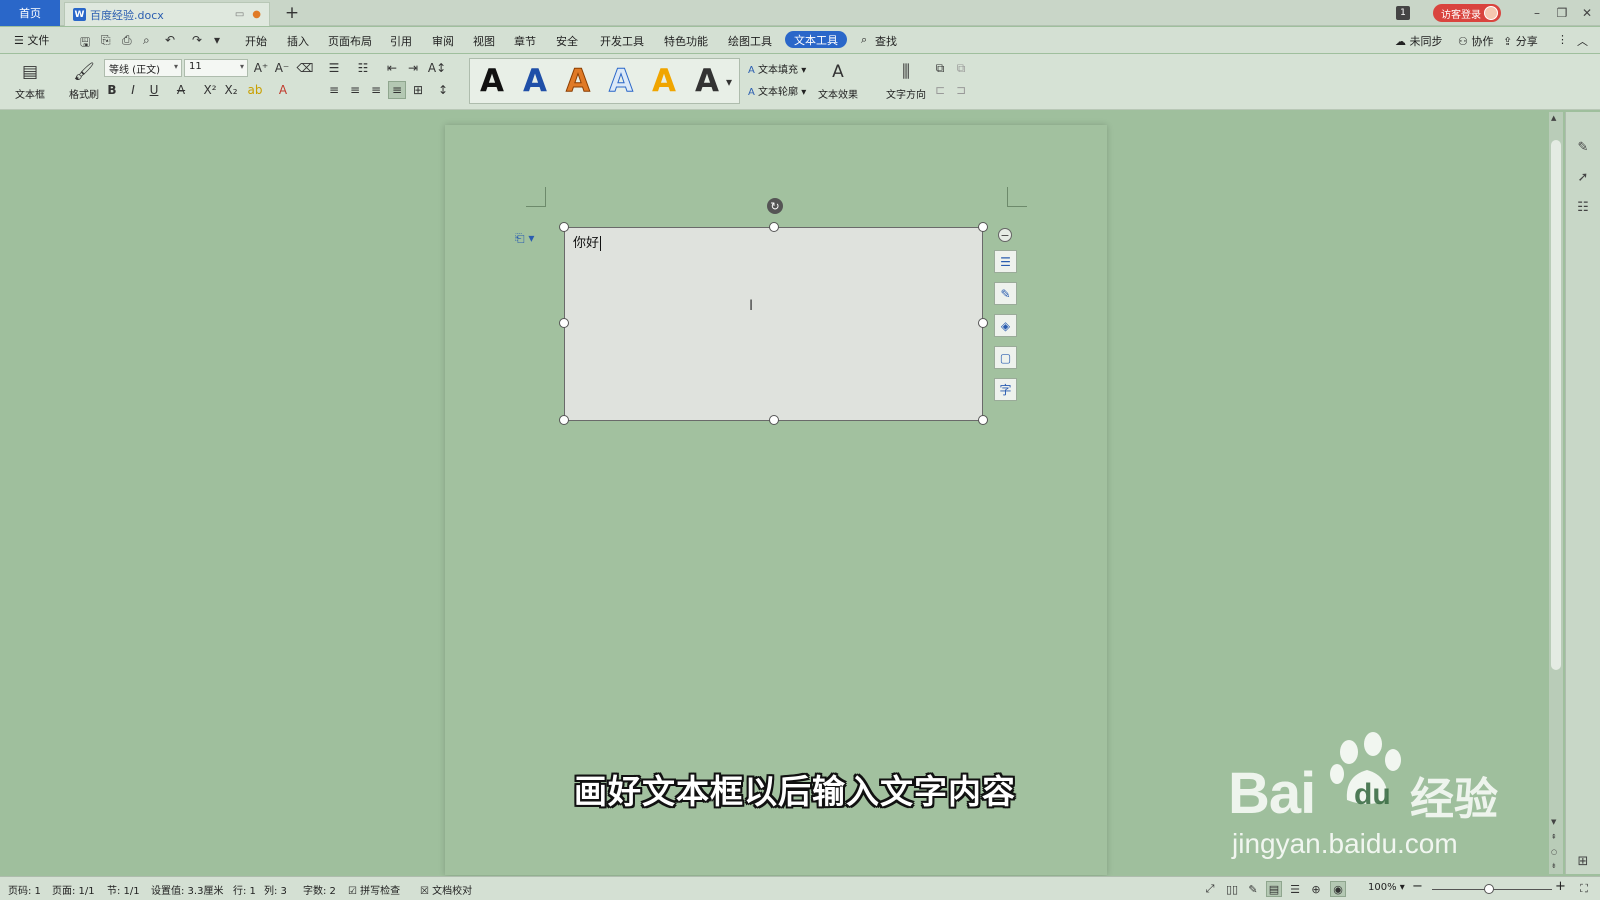  Describe the element at coordinates (983, 227) in the screenshot. I see `resize-handle-top-right` at that location.